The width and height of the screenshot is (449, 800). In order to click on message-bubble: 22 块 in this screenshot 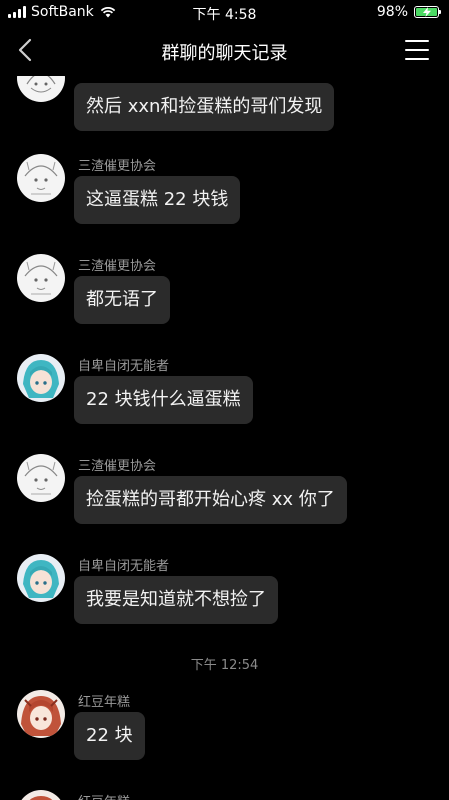, I will do `click(109, 736)`.